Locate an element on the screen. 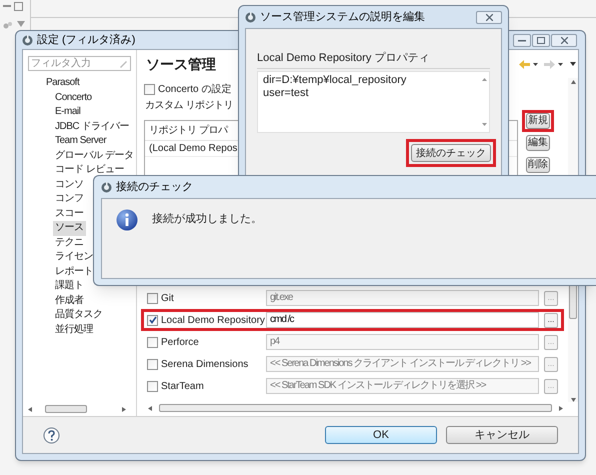 This screenshot has height=475, width=596. tree-item: テクニ is located at coordinates (69, 243).